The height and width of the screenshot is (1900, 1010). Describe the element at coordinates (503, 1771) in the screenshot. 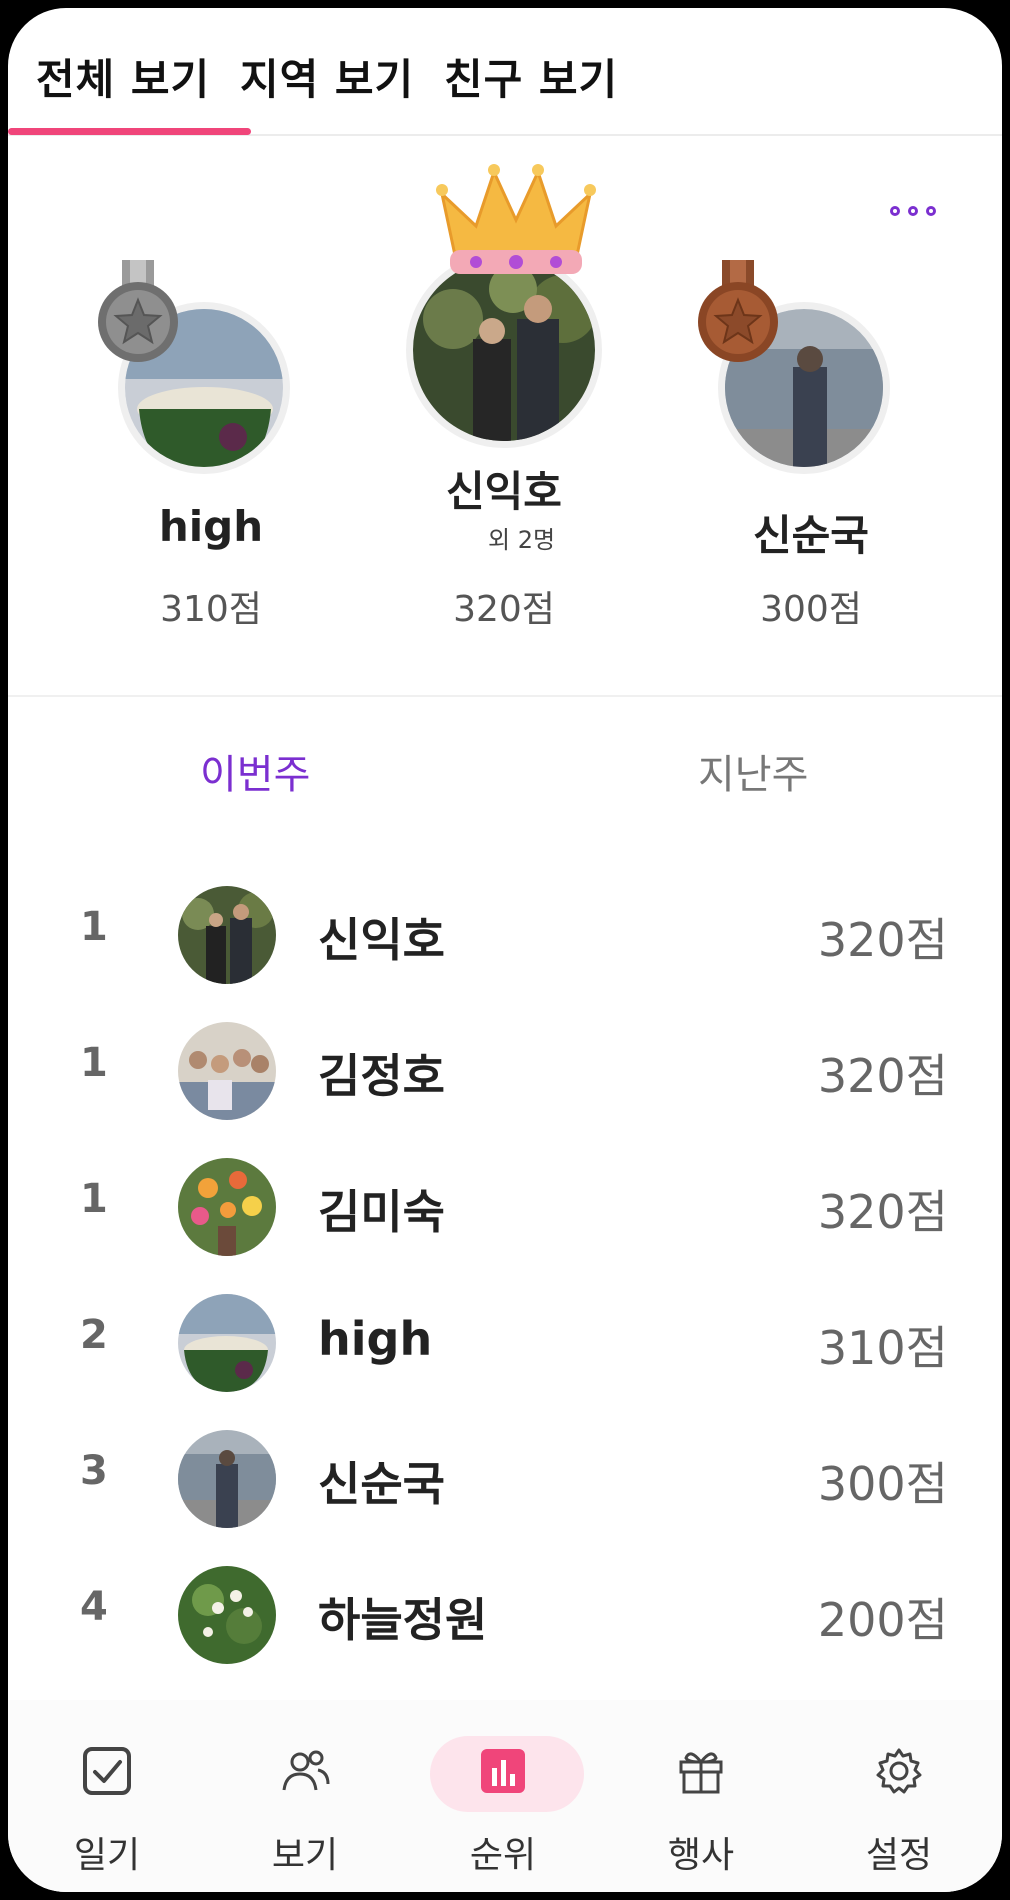

I see `bar-chart-icon` at that location.